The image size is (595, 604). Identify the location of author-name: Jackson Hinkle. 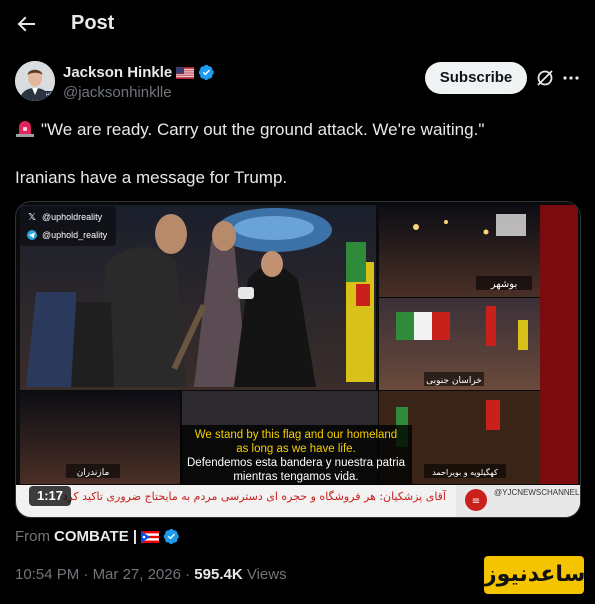
(117, 72).